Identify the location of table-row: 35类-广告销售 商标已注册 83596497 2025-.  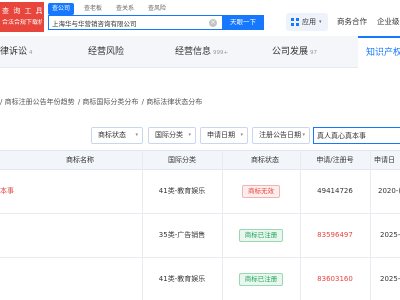
(200, 236).